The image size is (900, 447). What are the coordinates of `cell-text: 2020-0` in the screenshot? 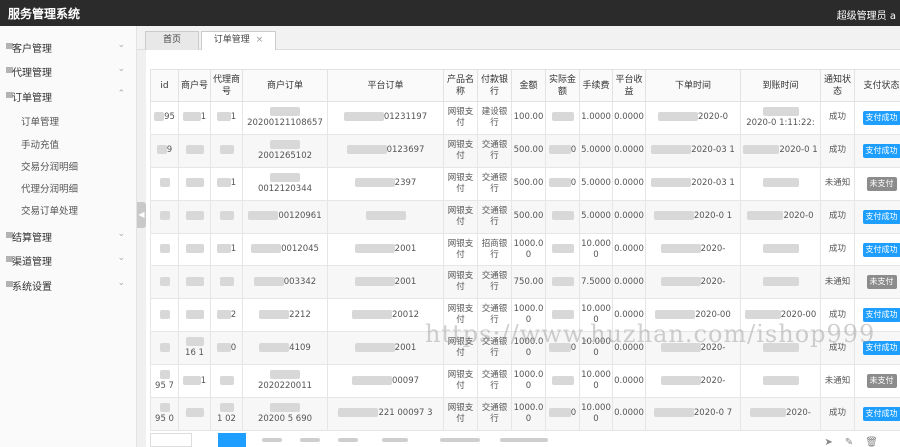 It's located at (798, 216).